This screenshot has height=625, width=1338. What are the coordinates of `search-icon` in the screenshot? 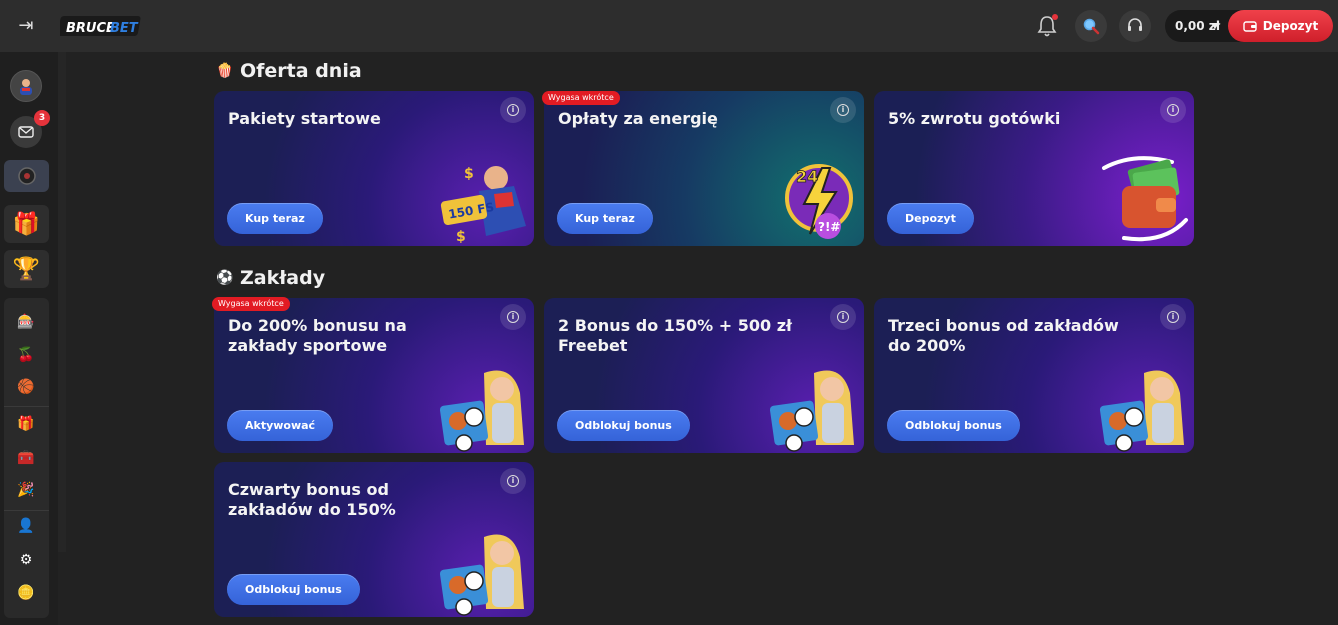 It's located at (1091, 26).